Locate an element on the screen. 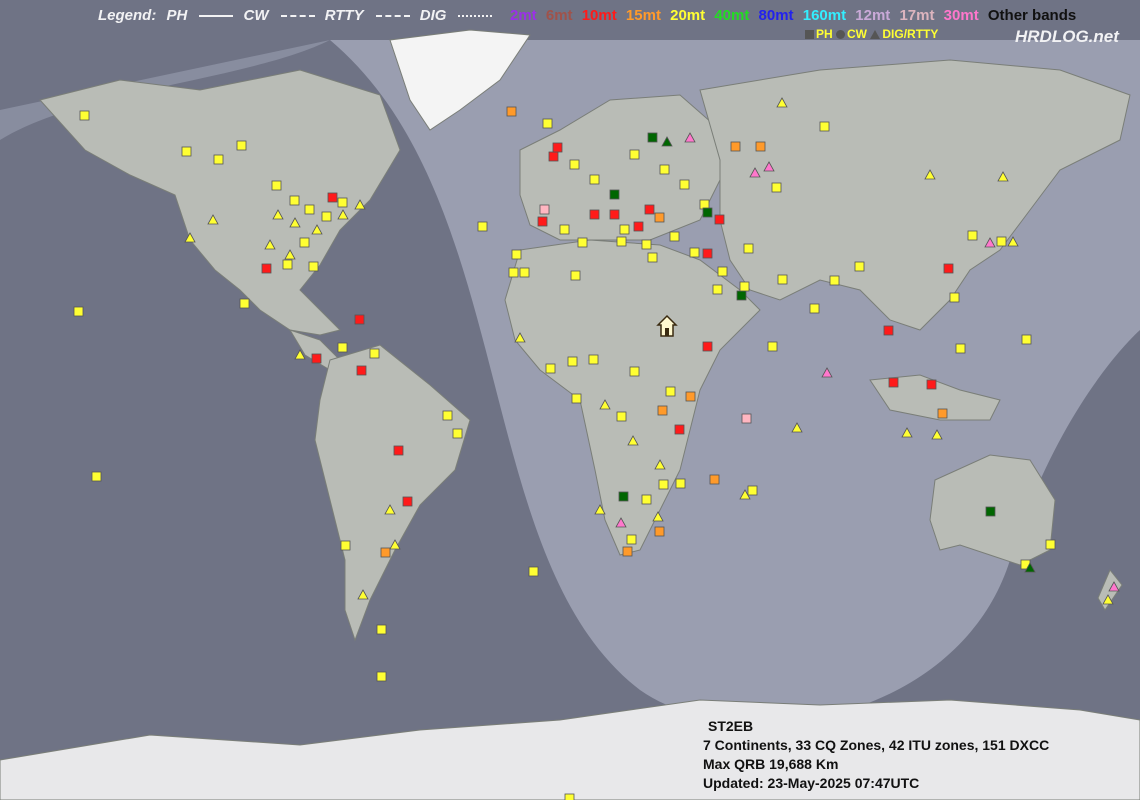 This screenshot has height=800, width=1140. band-label: 2mt is located at coordinates (523, 15).